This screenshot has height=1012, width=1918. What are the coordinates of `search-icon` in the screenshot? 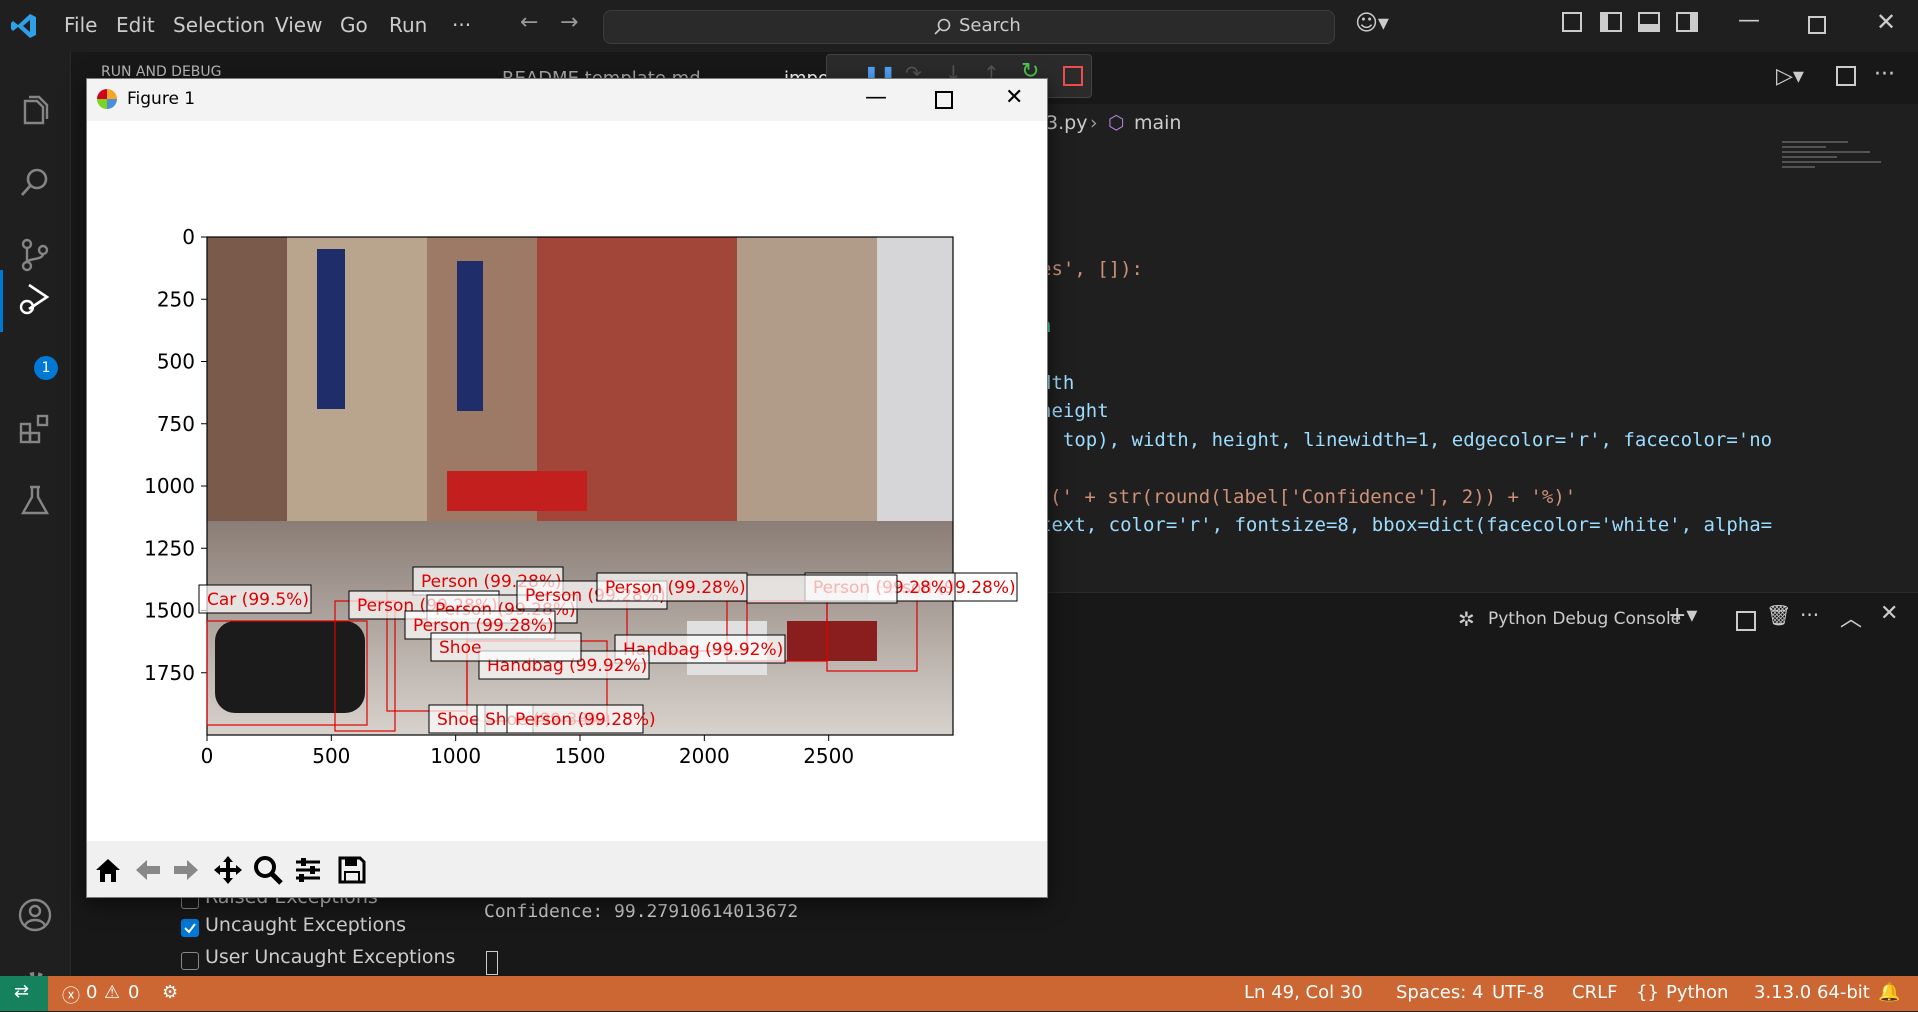 It's located at (942, 26).